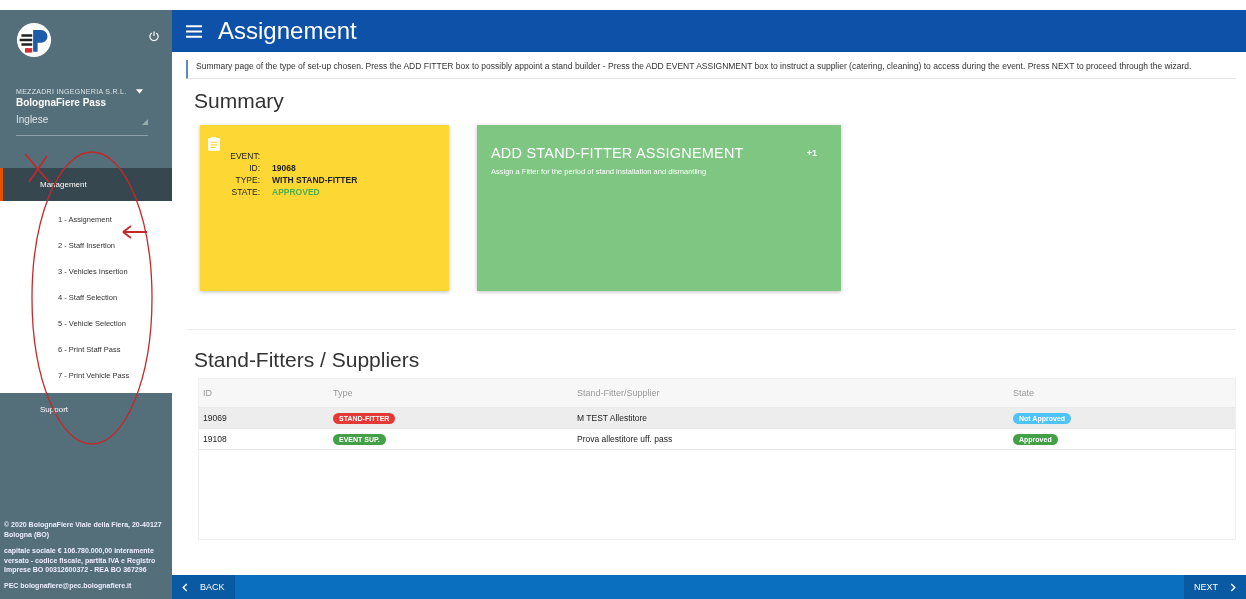 The height and width of the screenshot is (599, 1246). I want to click on count-label: +1, so click(811, 152).